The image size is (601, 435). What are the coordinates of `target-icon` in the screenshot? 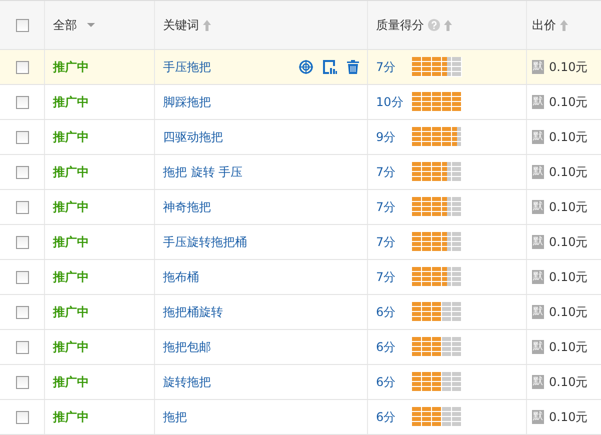 It's located at (306, 67).